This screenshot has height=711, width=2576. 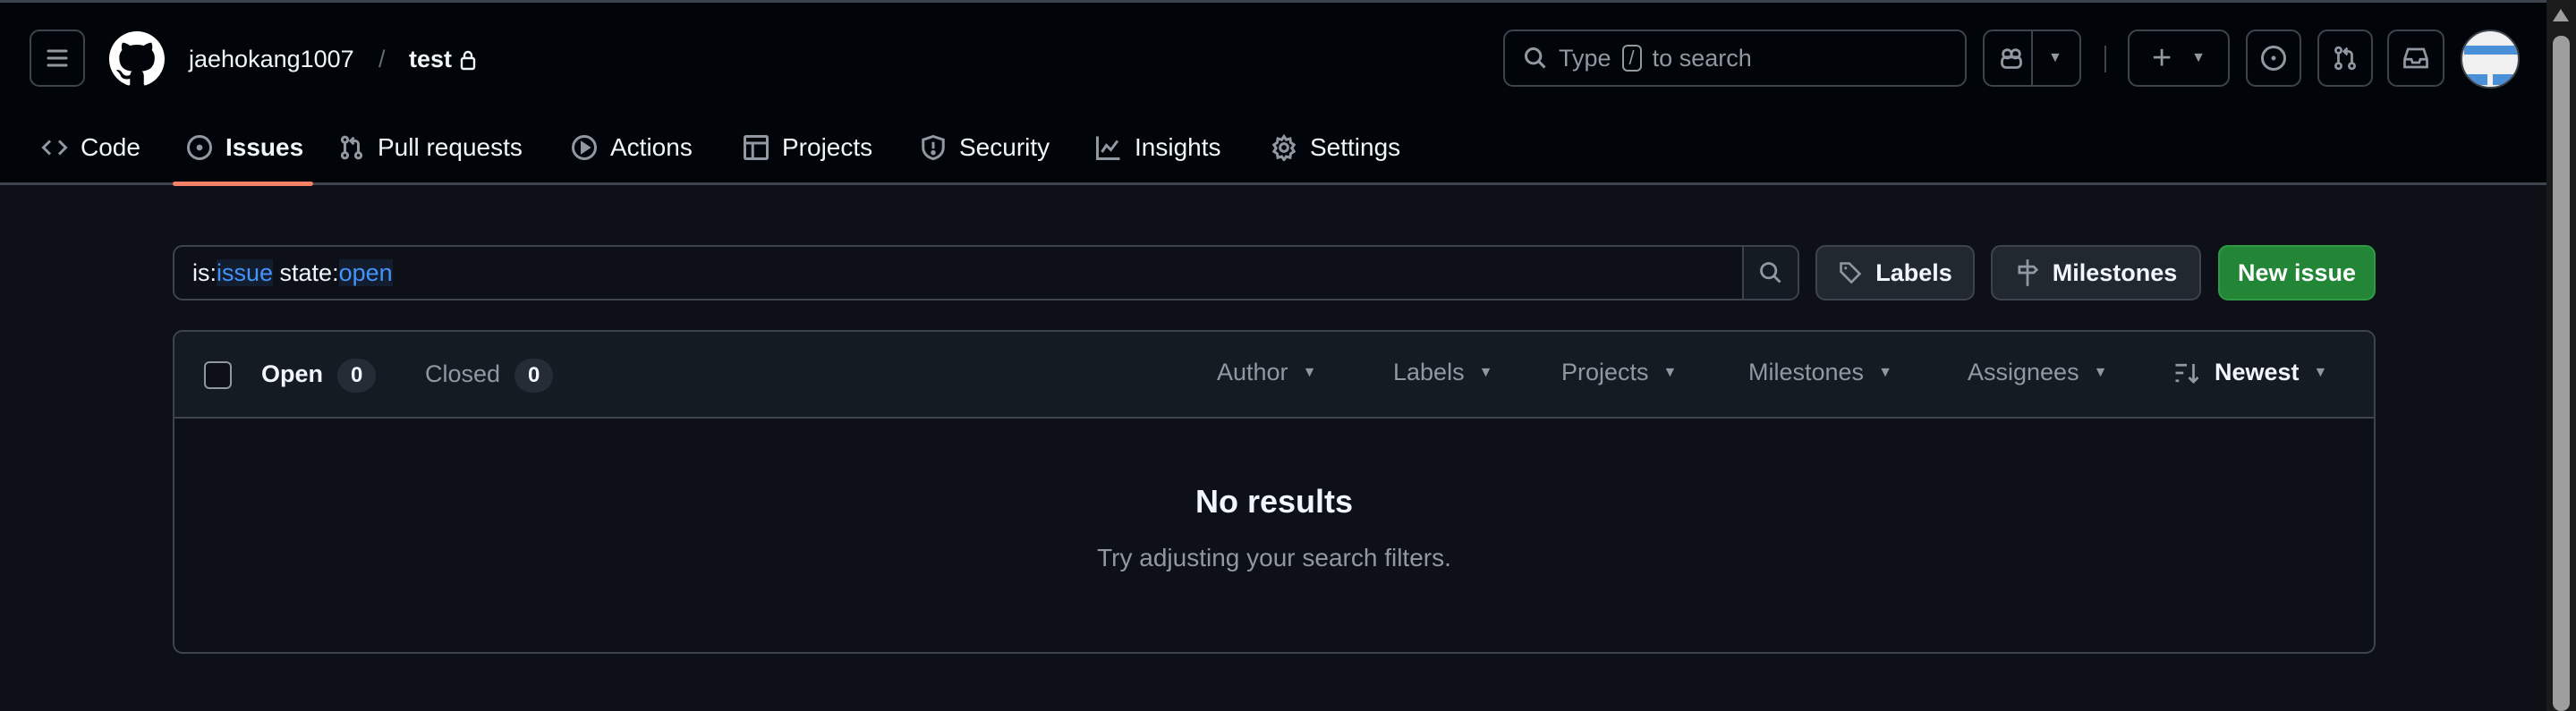 What do you see at coordinates (2257, 372) in the screenshot?
I see `sort-label: Newest` at bounding box center [2257, 372].